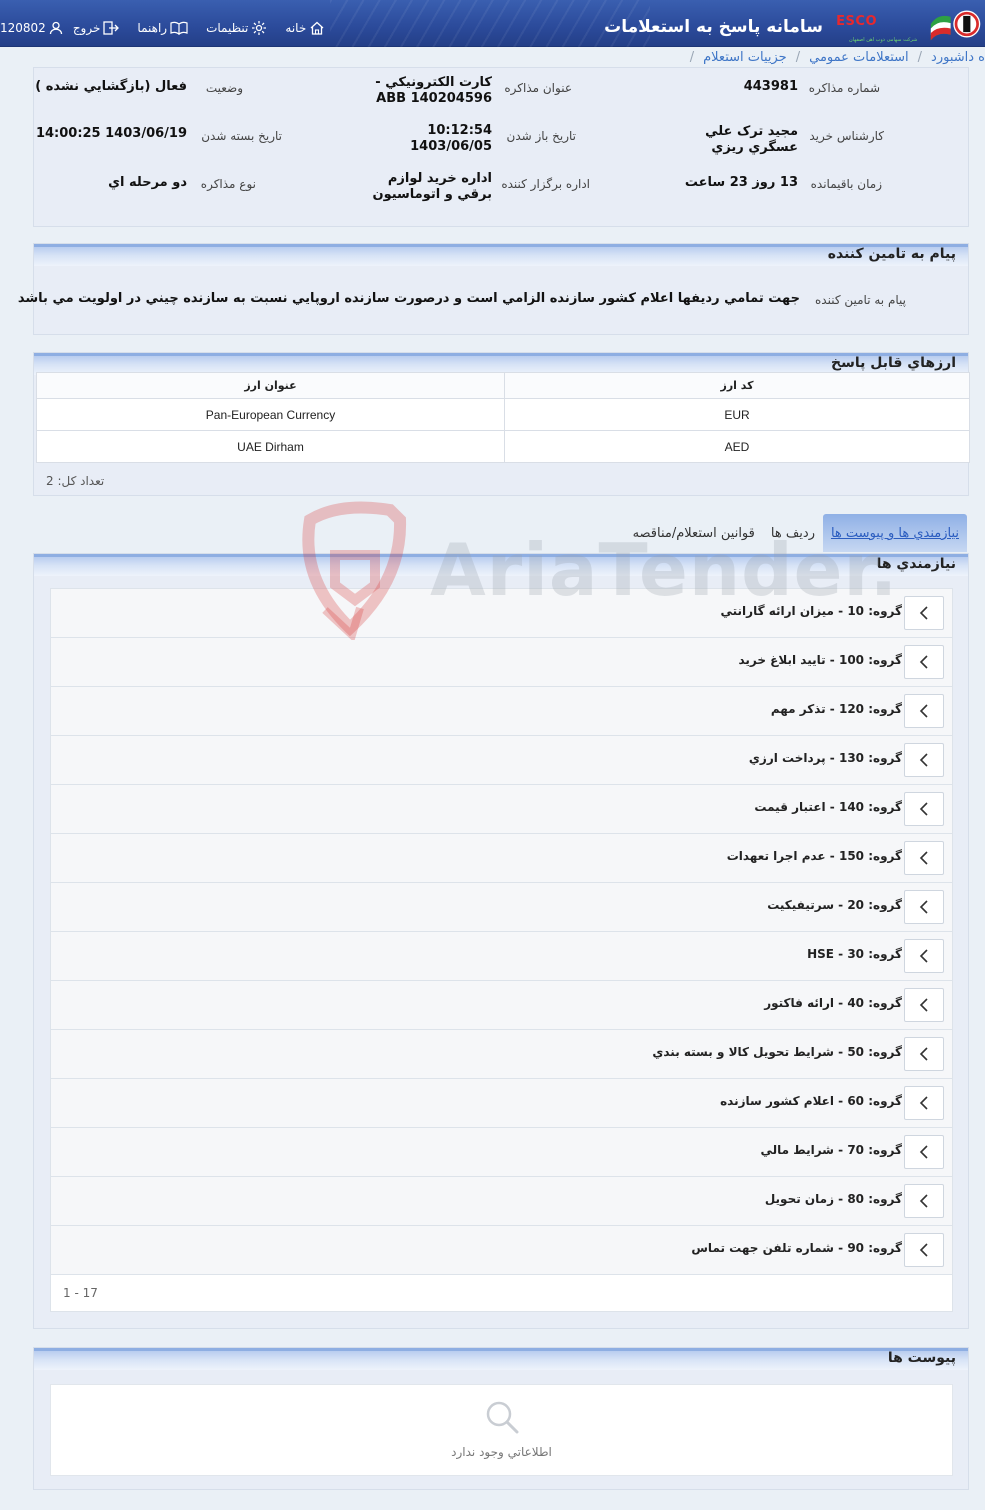 The height and width of the screenshot is (1510, 985). Describe the element at coordinates (227, 28) in the screenshot. I see `settings-label: تنظیمات` at that location.